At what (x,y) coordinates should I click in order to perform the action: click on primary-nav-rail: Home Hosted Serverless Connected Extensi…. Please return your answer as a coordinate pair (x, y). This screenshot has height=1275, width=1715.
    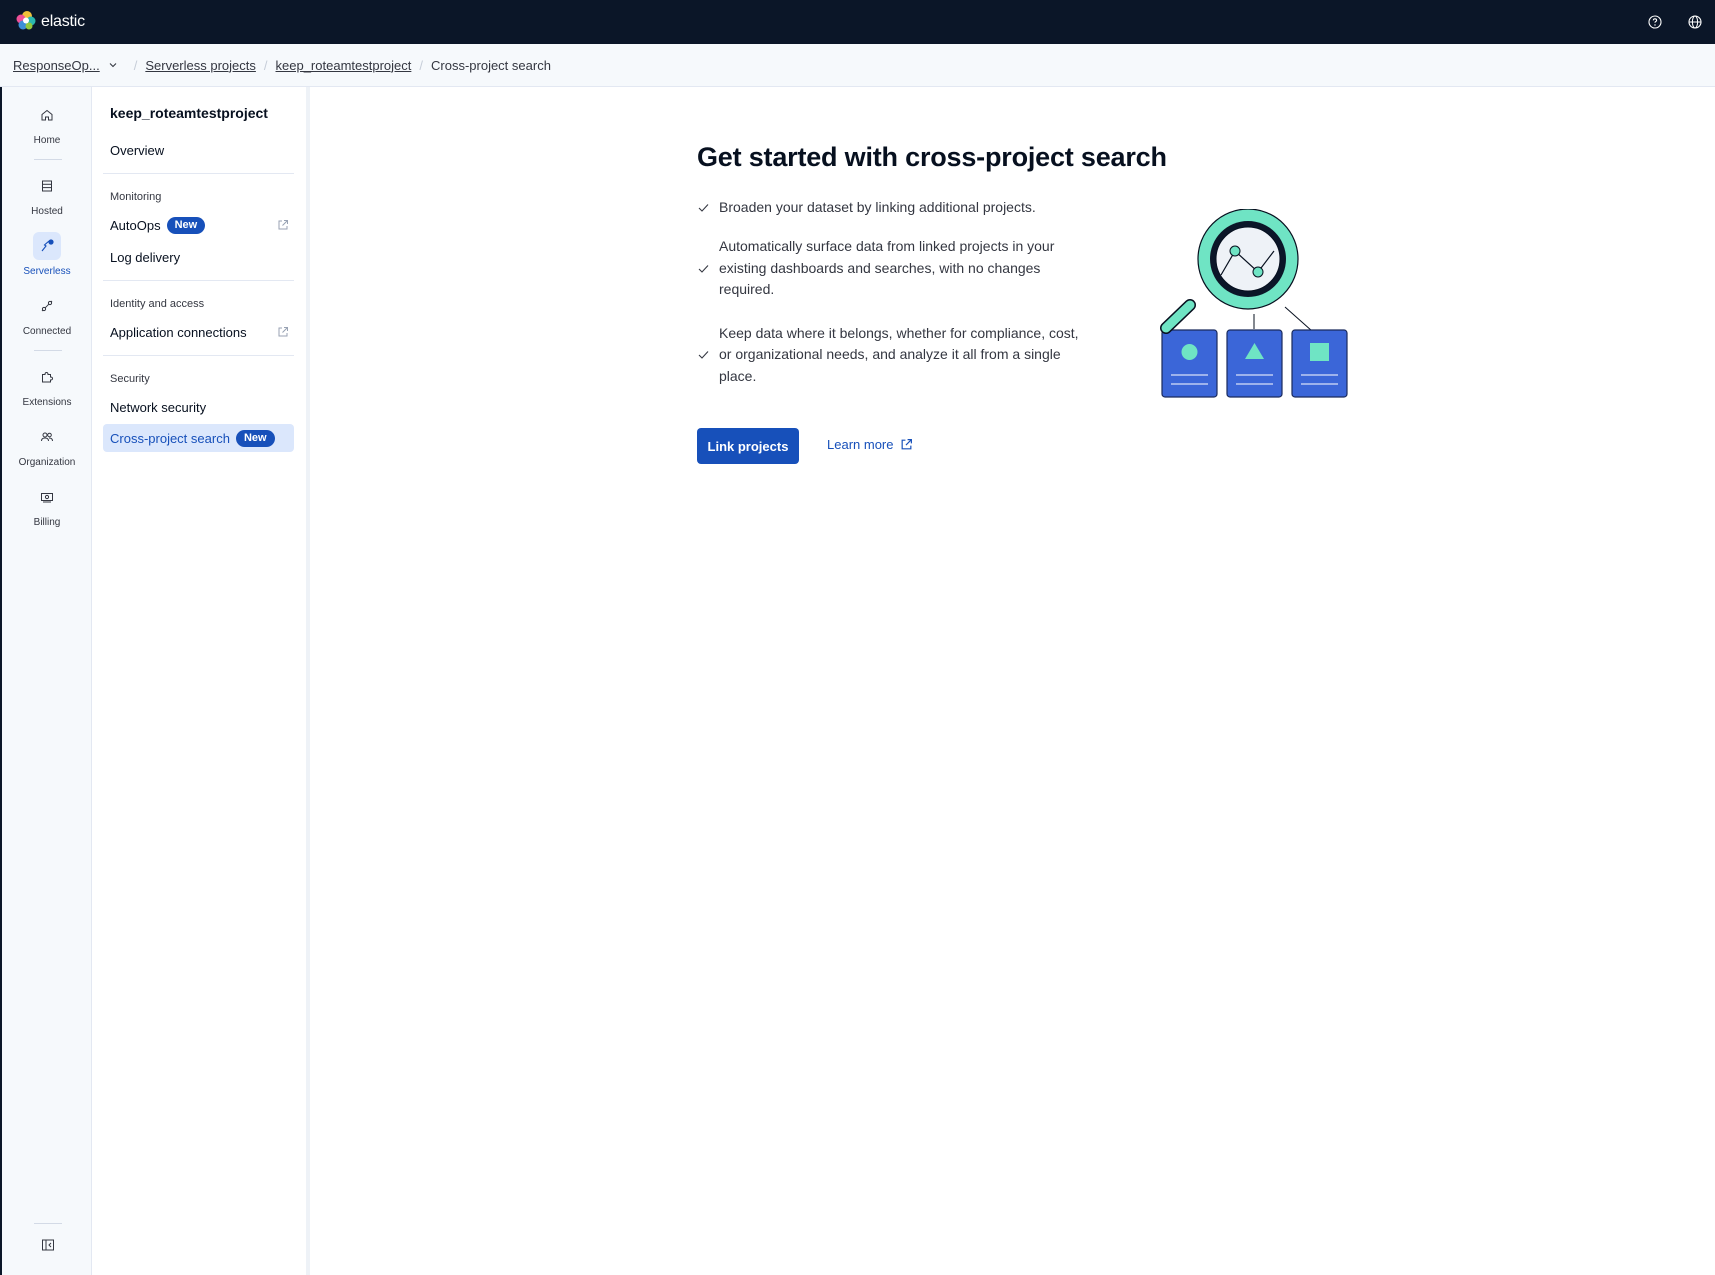
    Looking at the image, I should click on (46, 681).